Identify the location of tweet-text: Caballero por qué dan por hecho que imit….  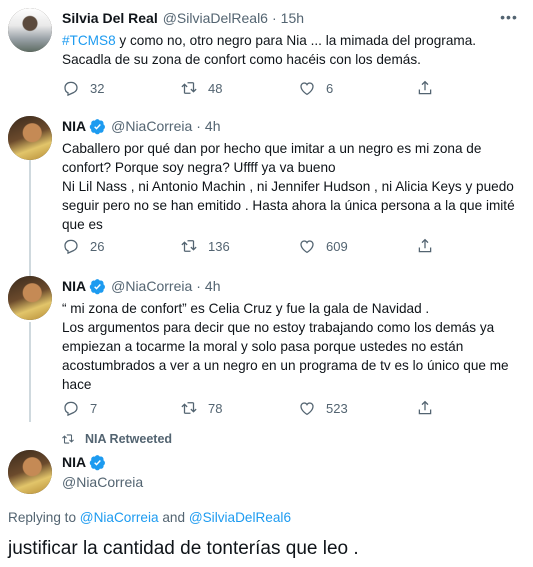
(288, 186).